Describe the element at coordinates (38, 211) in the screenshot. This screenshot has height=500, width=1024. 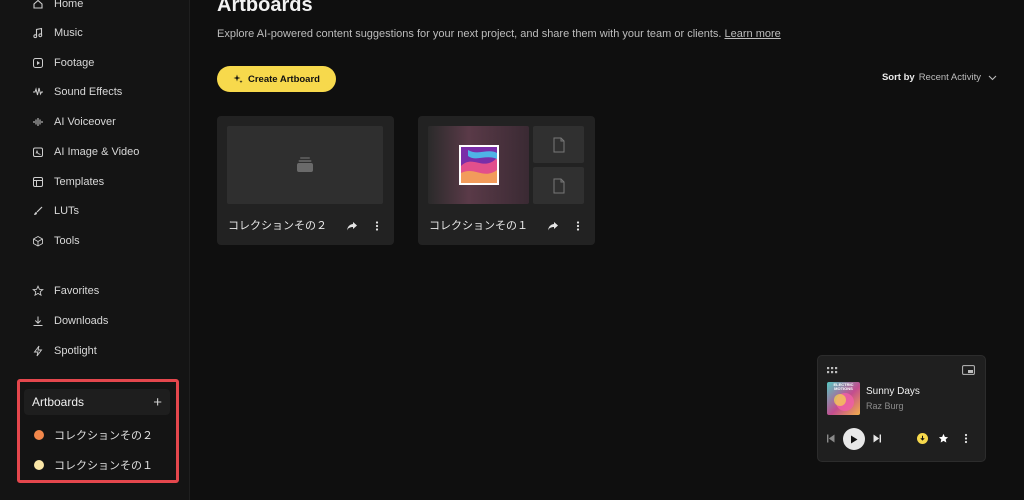
I see `brush-icon` at that location.